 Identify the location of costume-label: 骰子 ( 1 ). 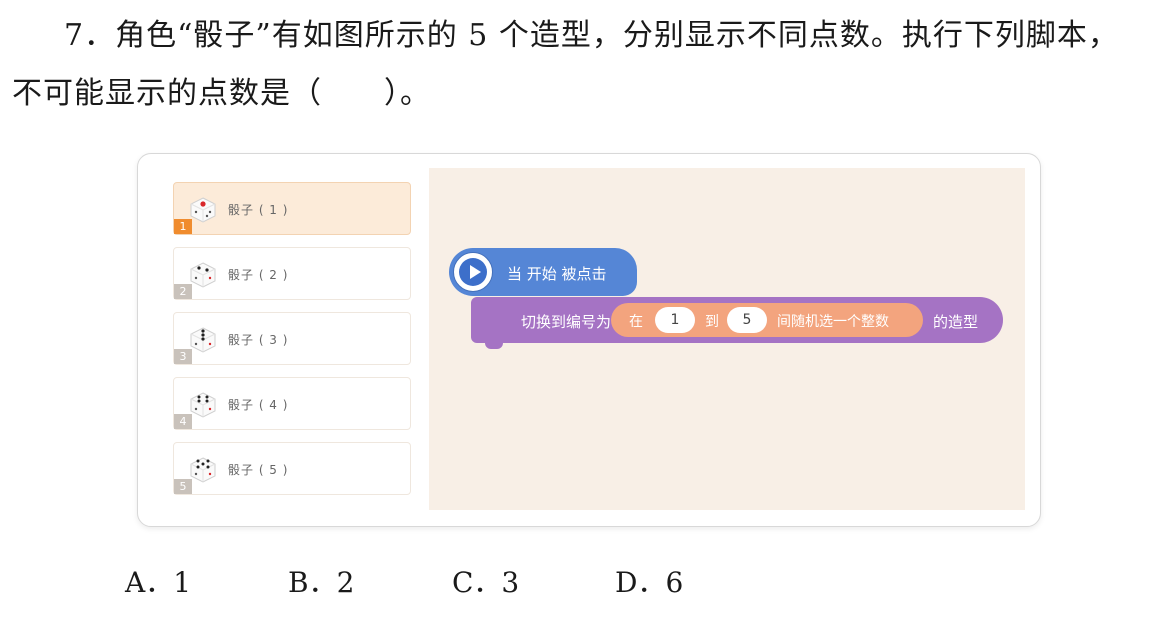
(258, 210).